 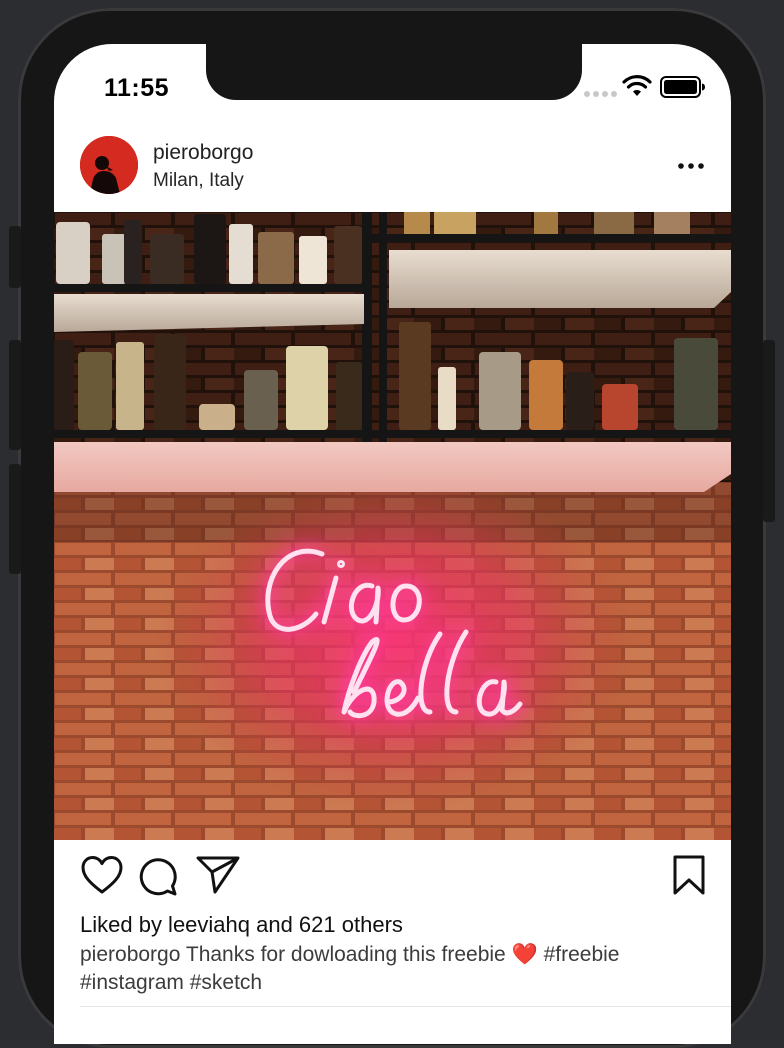 What do you see at coordinates (582, 954) in the screenshot?
I see `caption-hashtags: #freebie` at bounding box center [582, 954].